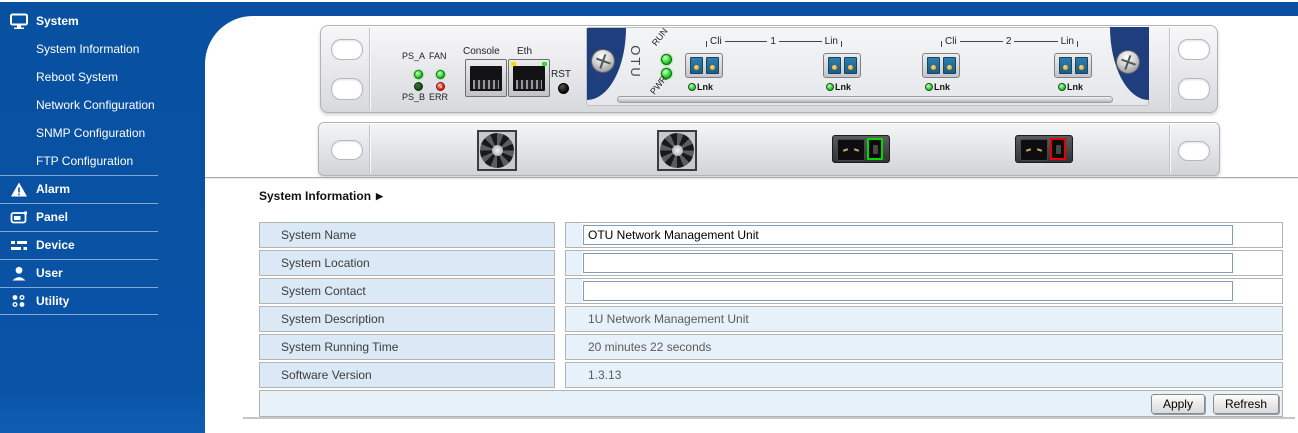 This screenshot has width=1298, height=433. Describe the element at coordinates (407, 319) in the screenshot. I see `row-label: System Description` at that location.